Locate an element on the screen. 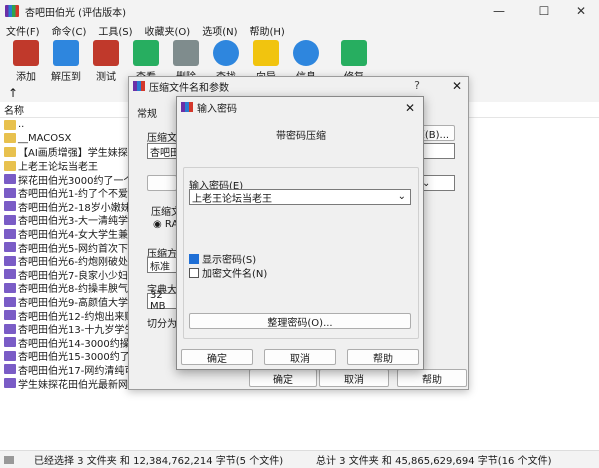  profile-select: ⌄ is located at coordinates (437, 183).